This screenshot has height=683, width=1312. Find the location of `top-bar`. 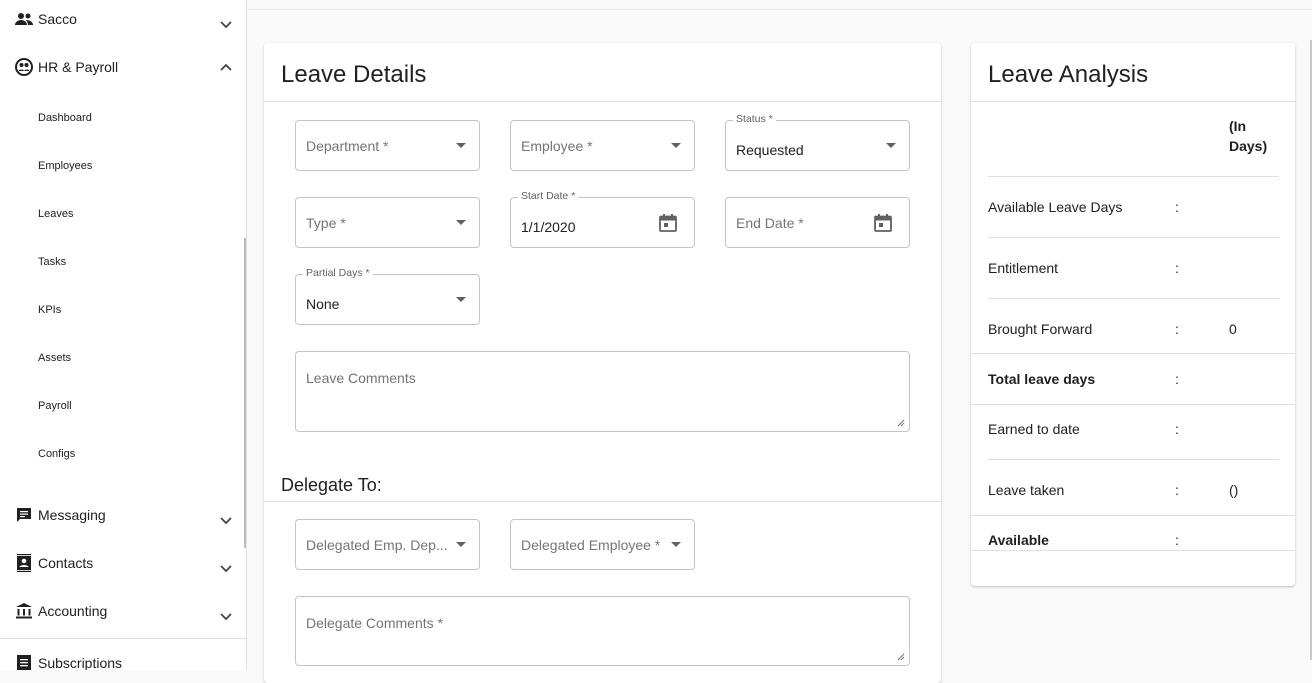

top-bar is located at coordinates (780, 5).